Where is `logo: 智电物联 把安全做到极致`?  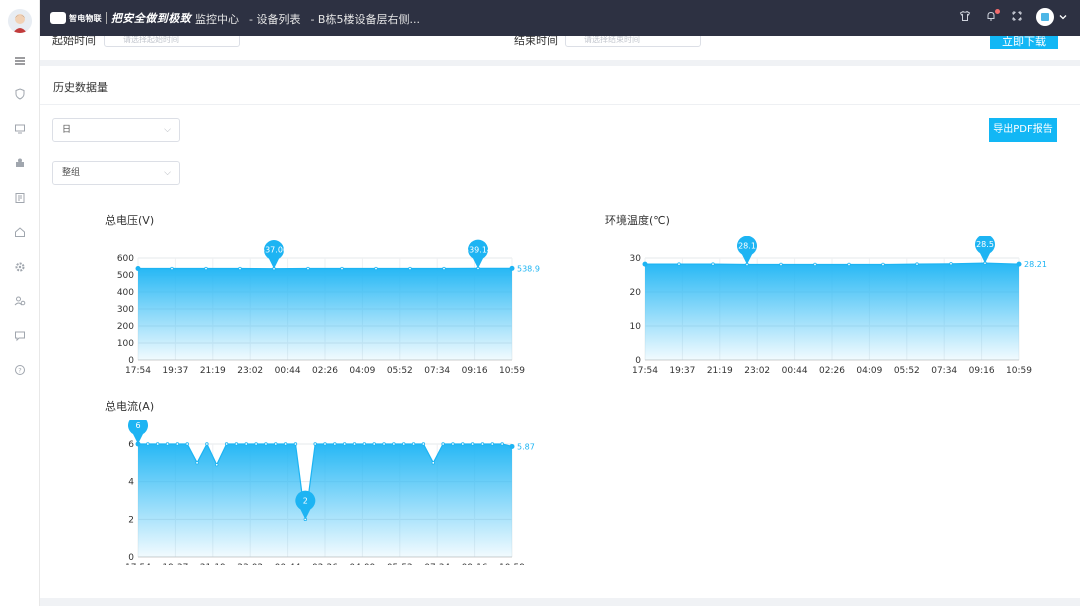
logo: 智电物联 把安全做到极致 is located at coordinates (120, 18).